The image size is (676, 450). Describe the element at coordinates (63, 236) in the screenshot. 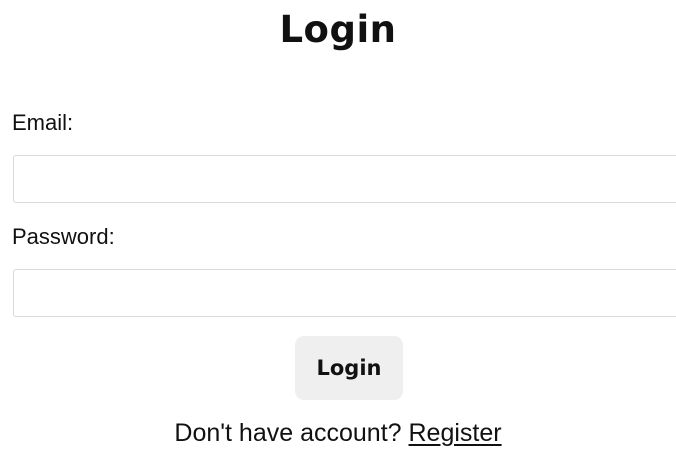

I see `password-label: Password:` at that location.